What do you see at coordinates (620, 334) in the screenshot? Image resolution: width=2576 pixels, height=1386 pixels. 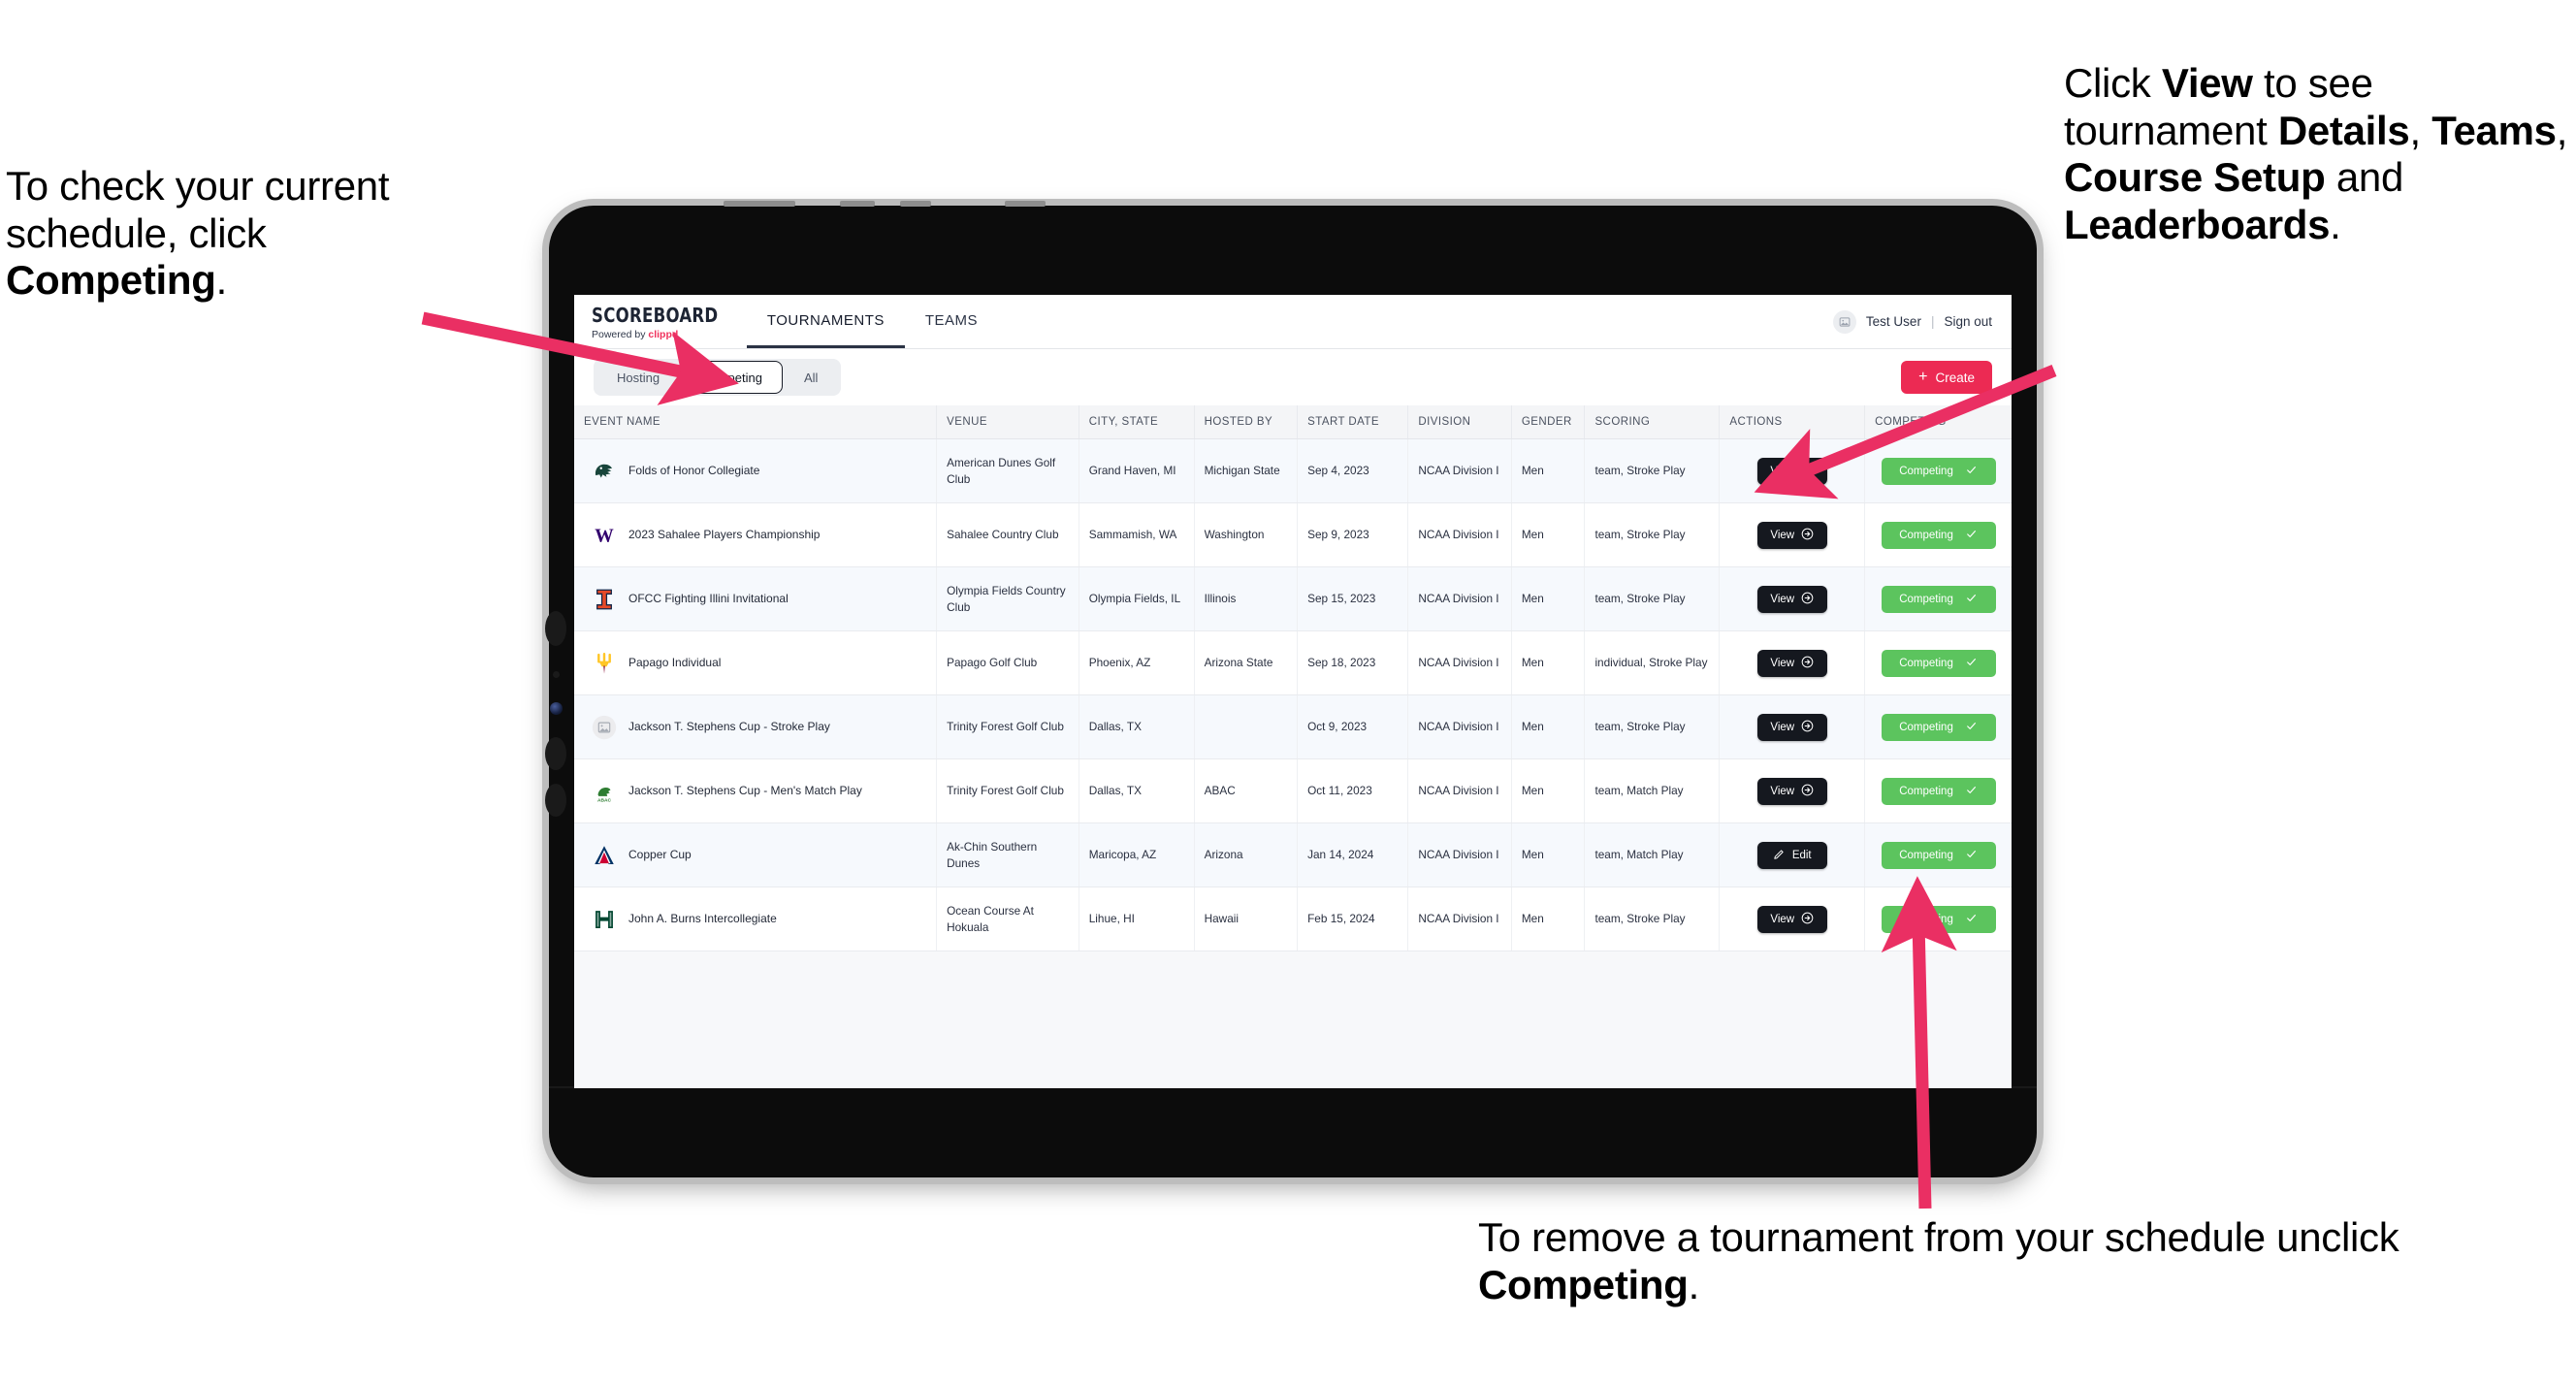 I see `brand-tagline-prefix: Powered by` at bounding box center [620, 334].